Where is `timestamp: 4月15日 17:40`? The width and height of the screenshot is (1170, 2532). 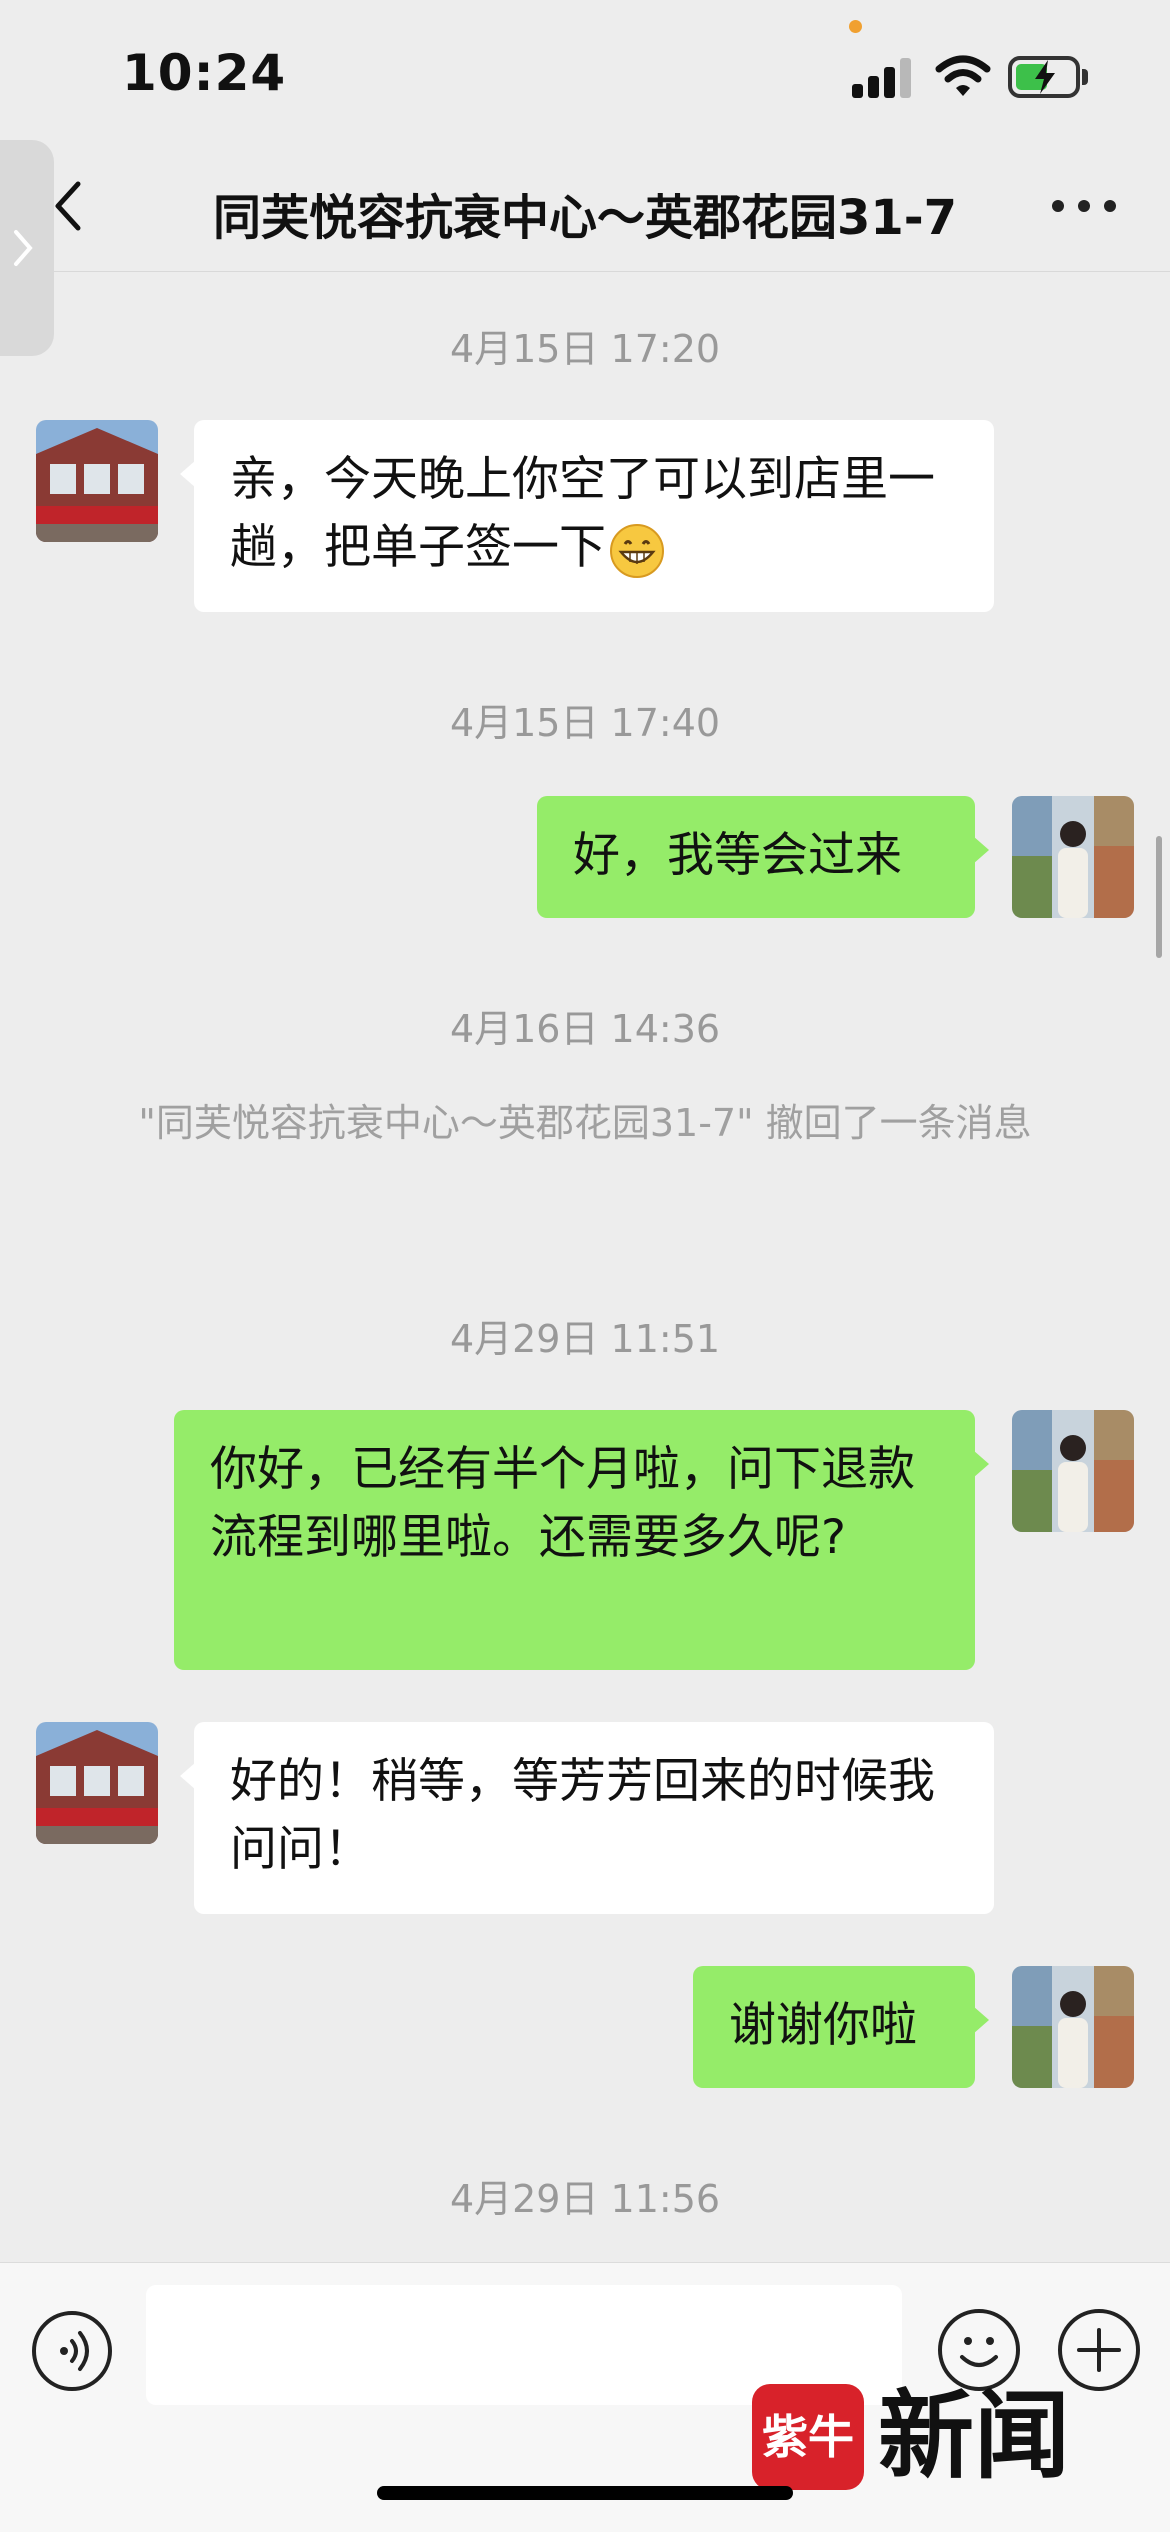
timestamp: 4月15日 17:40 is located at coordinates (585, 723).